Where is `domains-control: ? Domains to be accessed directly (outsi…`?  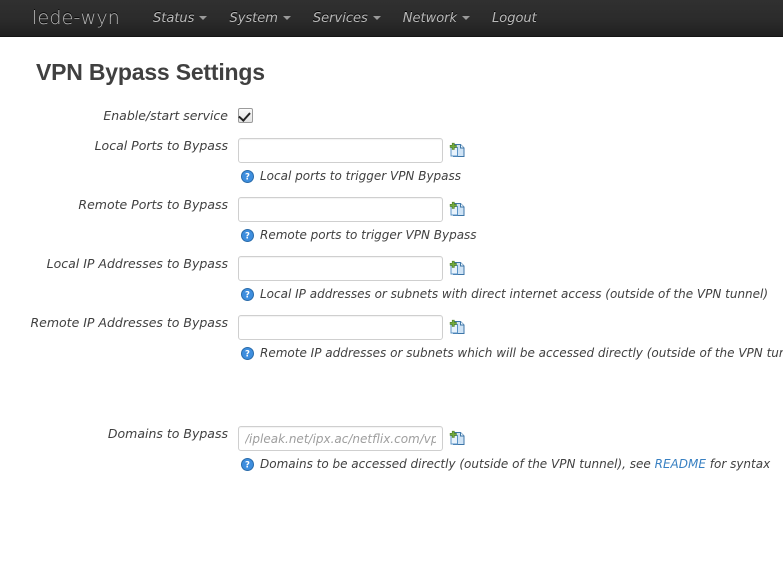 domains-control: ? Domains to be accessed directly (outsi… is located at coordinates (505, 448).